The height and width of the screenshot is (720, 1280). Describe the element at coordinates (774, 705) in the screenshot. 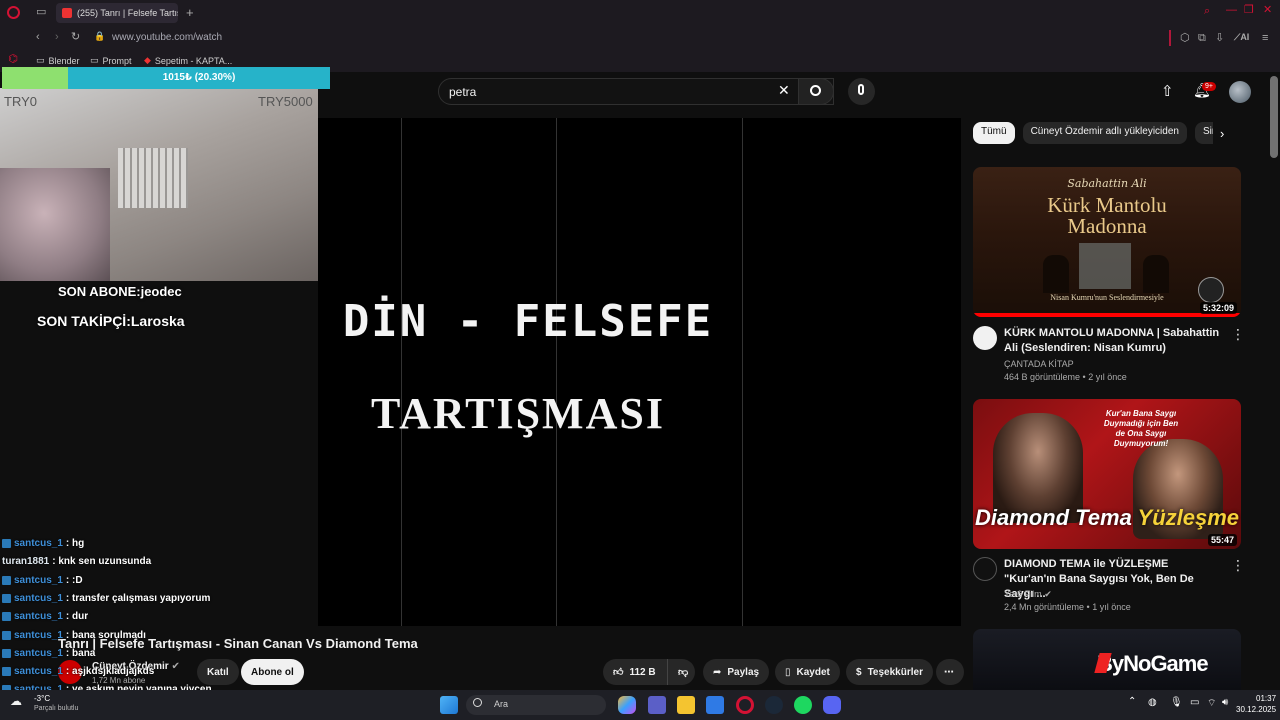

I see `steam-icon` at that location.